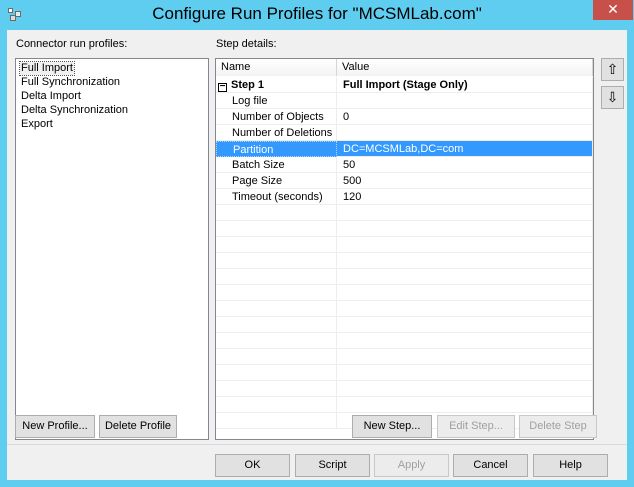 The width and height of the screenshot is (634, 487). Describe the element at coordinates (37, 124) in the screenshot. I see `list-item: Export` at that location.